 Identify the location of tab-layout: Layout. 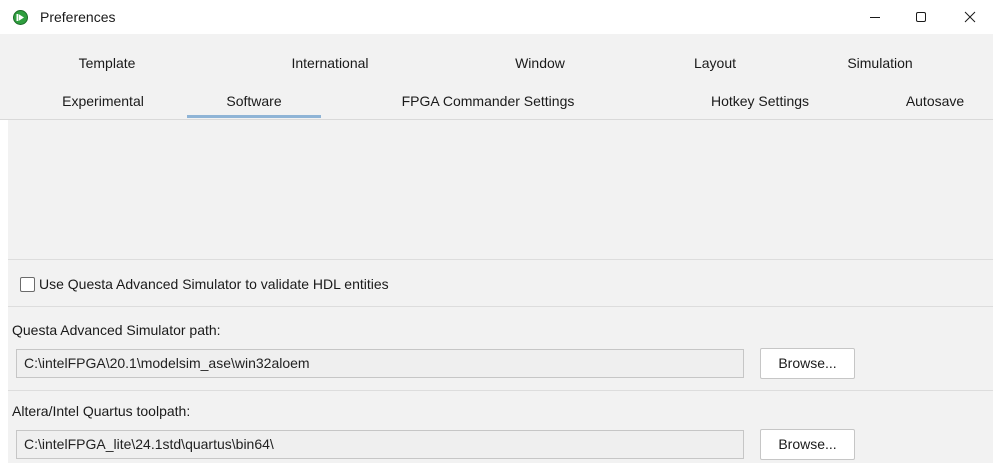
(715, 63).